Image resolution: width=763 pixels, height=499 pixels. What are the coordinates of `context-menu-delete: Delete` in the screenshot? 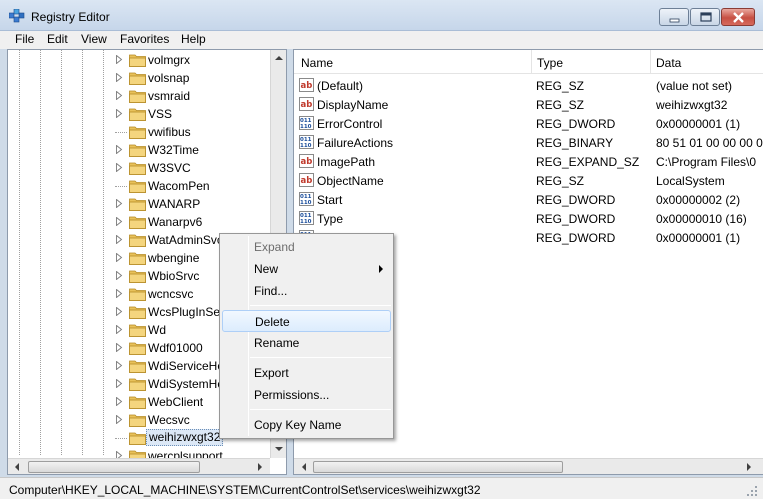 It's located at (306, 321).